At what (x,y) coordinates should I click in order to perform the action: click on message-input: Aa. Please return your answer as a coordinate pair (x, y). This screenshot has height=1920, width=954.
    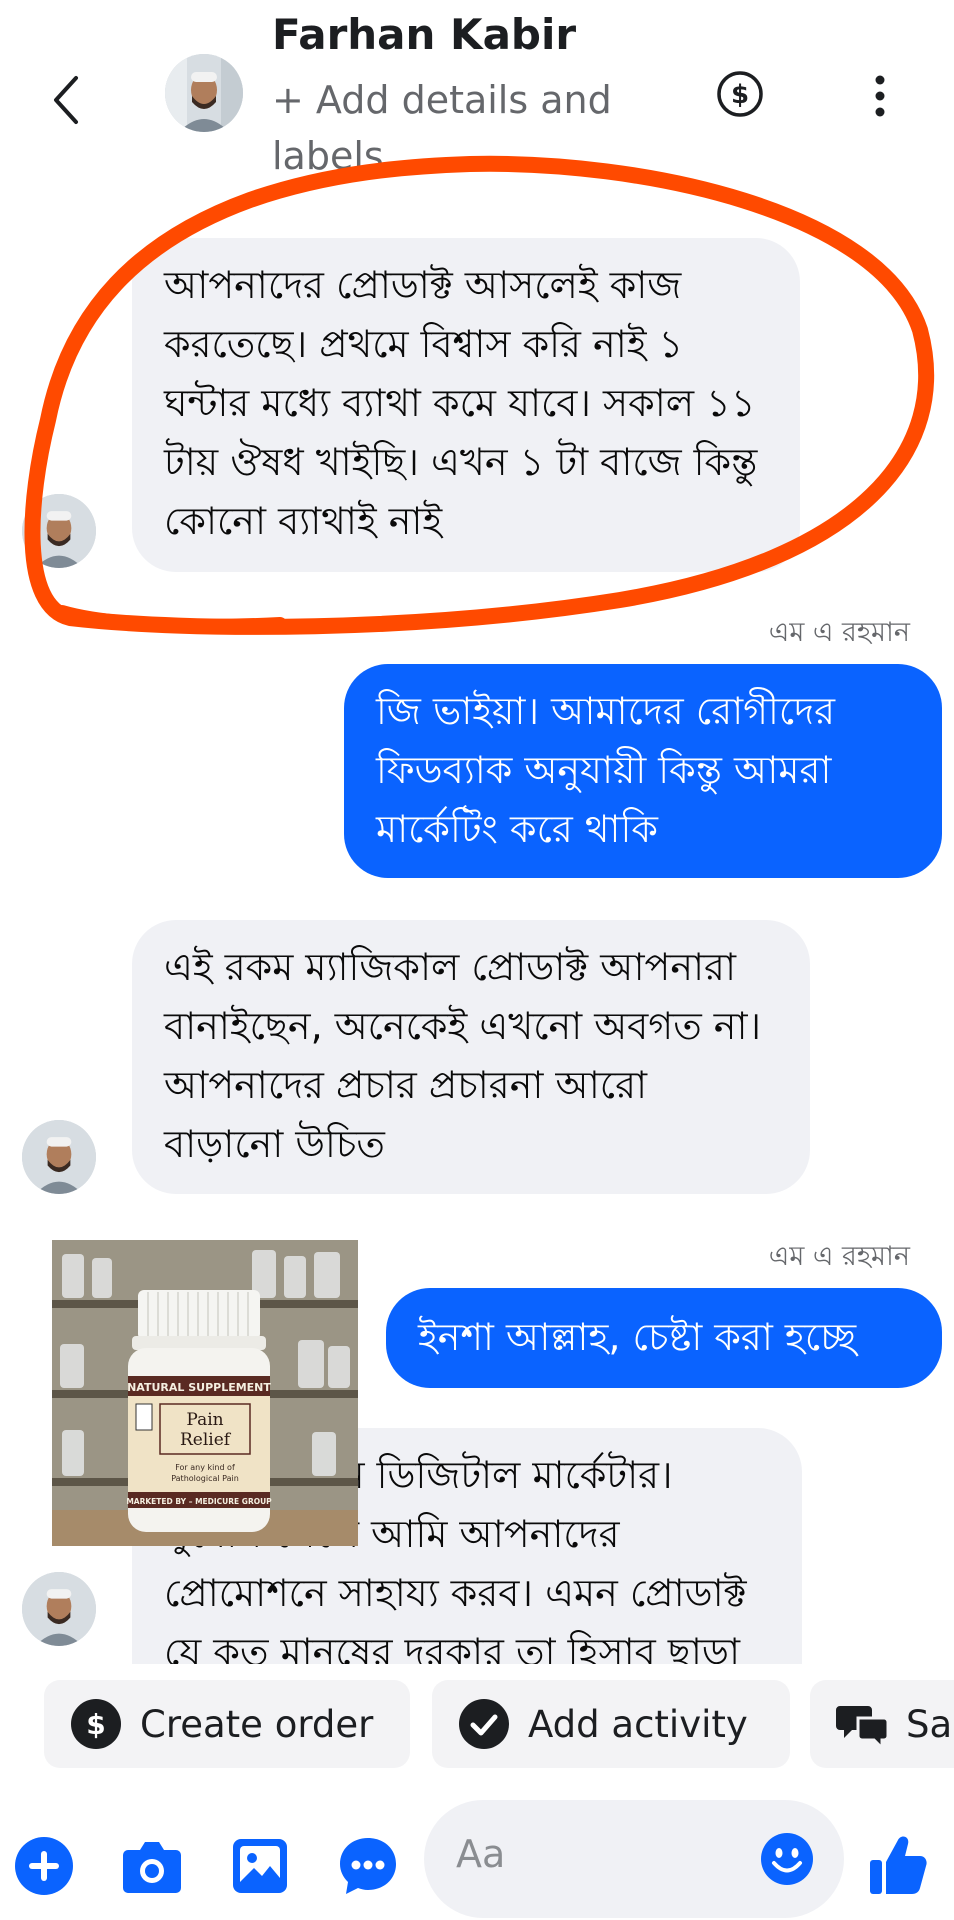
    Looking at the image, I should click on (634, 1859).